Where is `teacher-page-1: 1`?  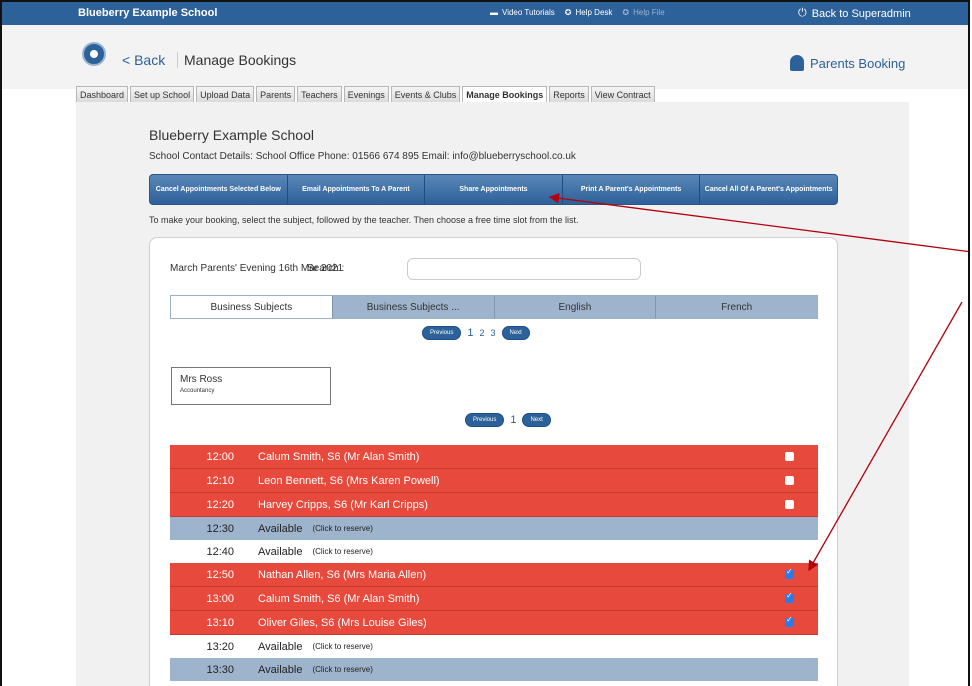
teacher-page-1: 1 is located at coordinates (513, 420).